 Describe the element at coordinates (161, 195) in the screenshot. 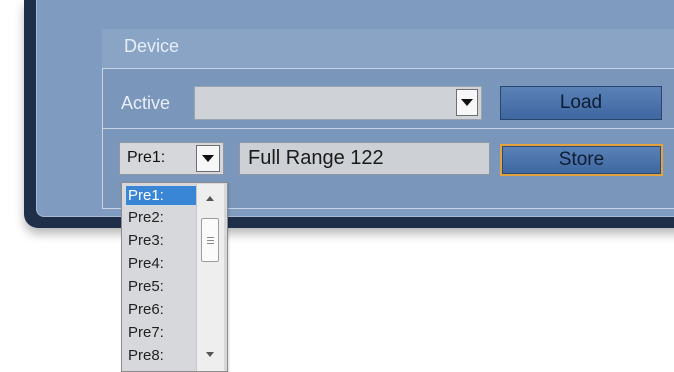

I see `preset-option-pre1: Pre1:` at that location.